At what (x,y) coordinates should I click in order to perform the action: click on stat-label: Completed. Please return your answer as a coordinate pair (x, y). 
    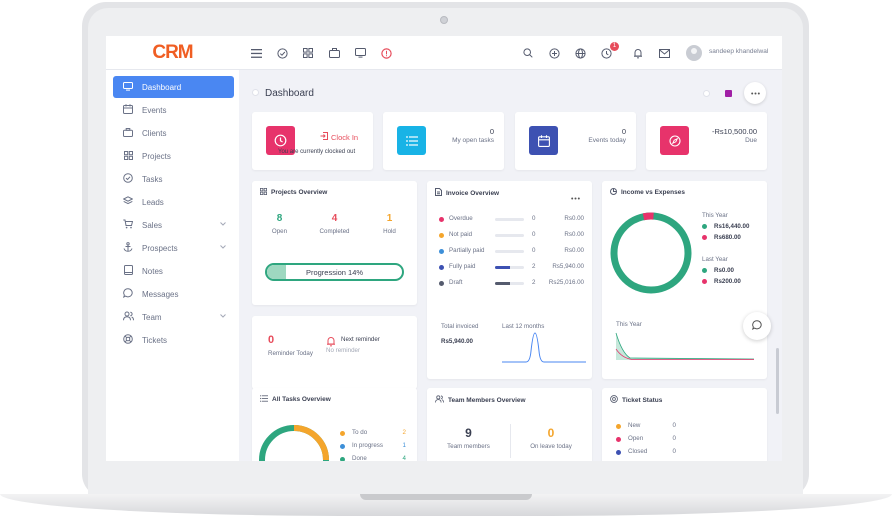
    Looking at the image, I should click on (334, 231).